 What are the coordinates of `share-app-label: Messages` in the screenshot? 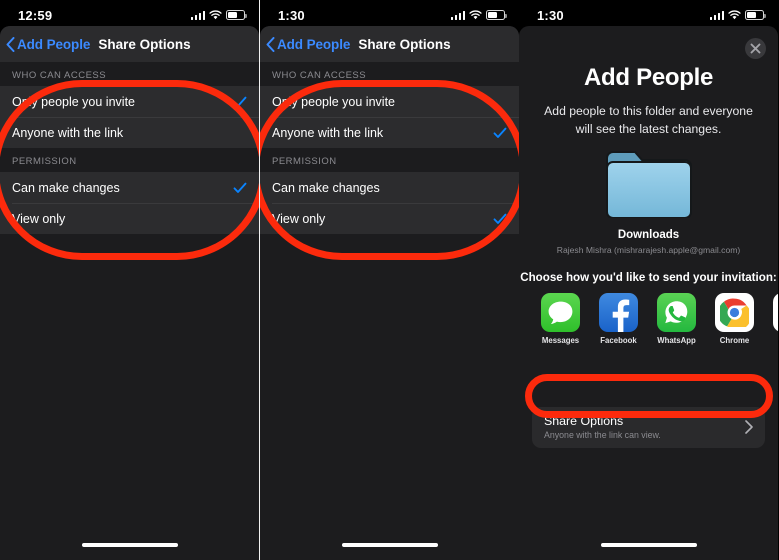 It's located at (560, 341).